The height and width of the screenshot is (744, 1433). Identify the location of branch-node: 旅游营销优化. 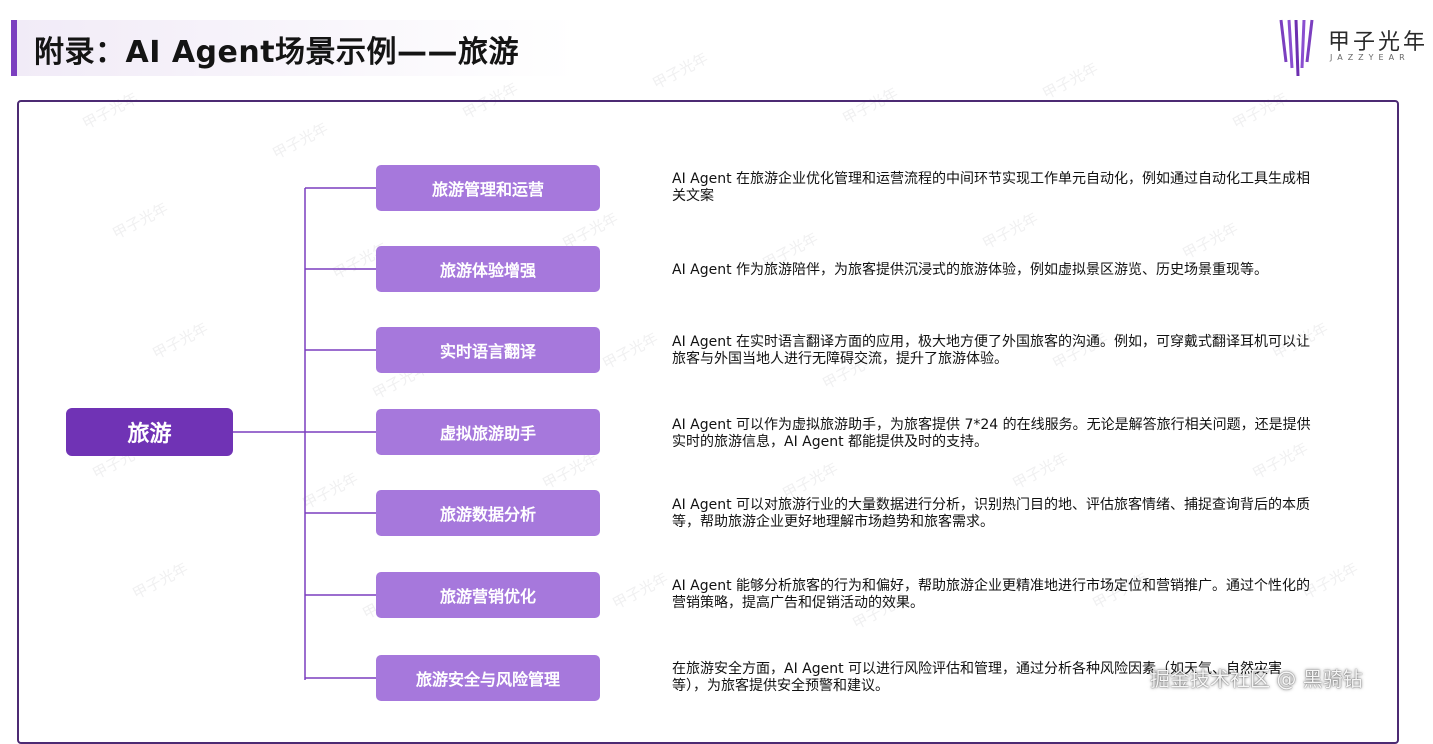
(488, 595).